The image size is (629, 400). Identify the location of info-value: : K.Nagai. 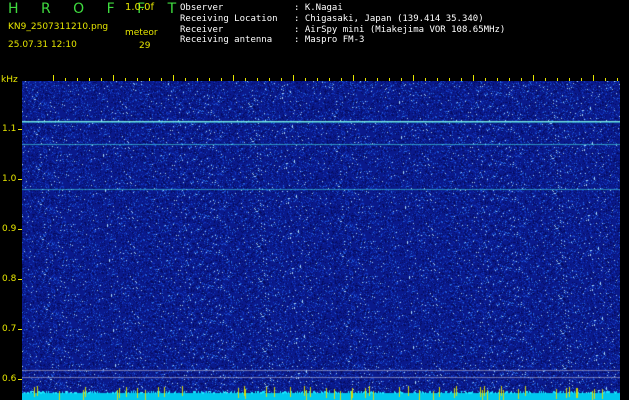
(318, 8).